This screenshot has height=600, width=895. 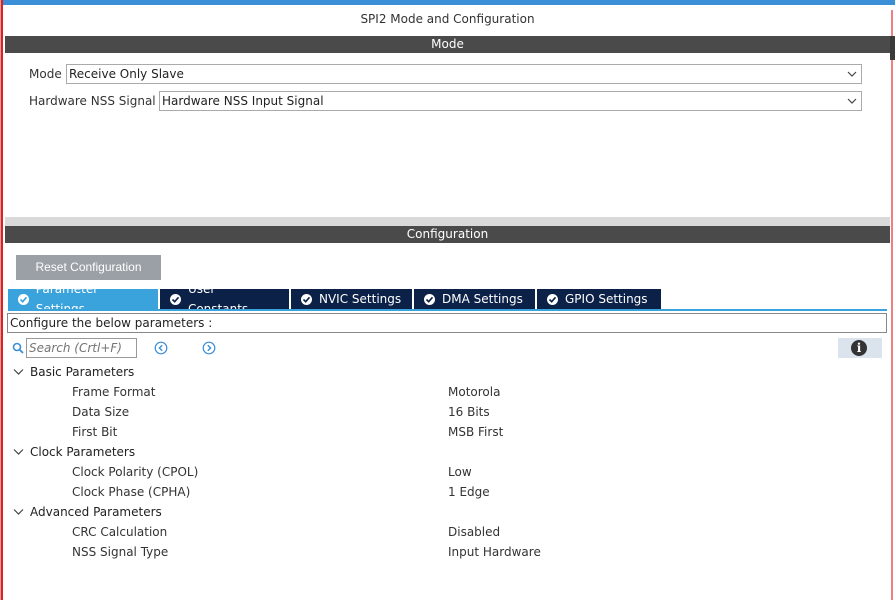 I want to click on group-basic-parameters: Basic Parameters, so click(x=73, y=372).